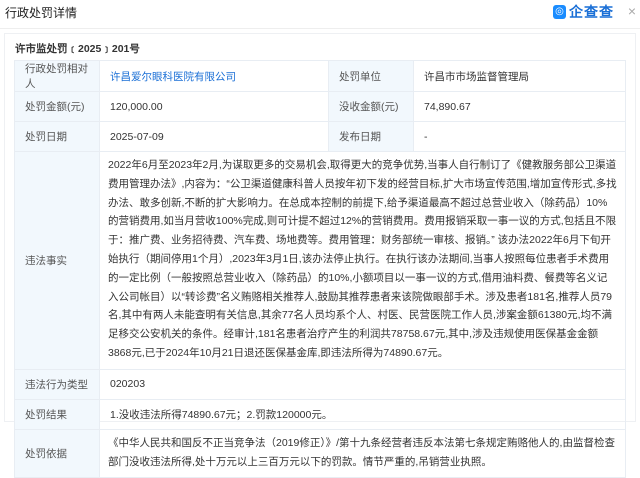 This screenshot has width=640, height=478. Describe the element at coordinates (214, 107) in the screenshot. I see `fine-value: 120,000.00` at that location.